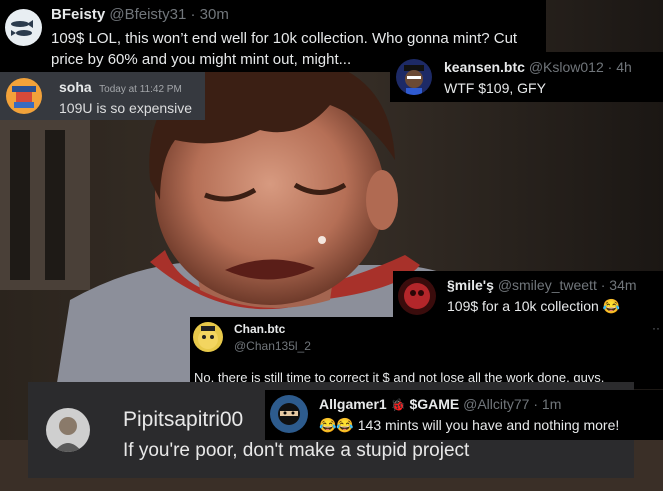 The width and height of the screenshot is (663, 491). What do you see at coordinates (566, 67) in the screenshot?
I see `author-handle: @Kslow012` at bounding box center [566, 67].